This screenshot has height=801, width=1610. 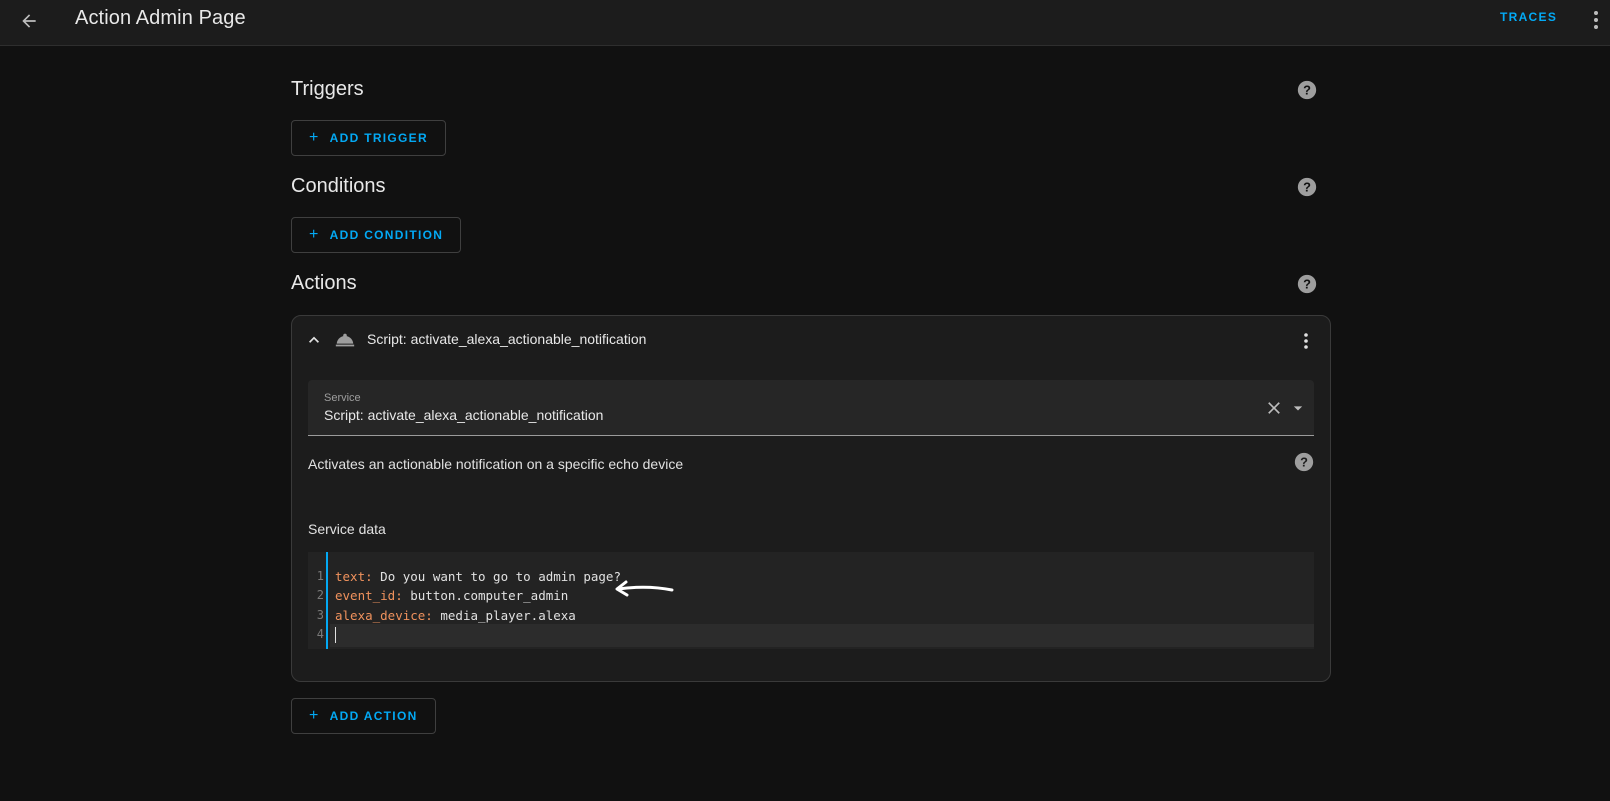 I want to click on service-field-label: Service, so click(x=342, y=398).